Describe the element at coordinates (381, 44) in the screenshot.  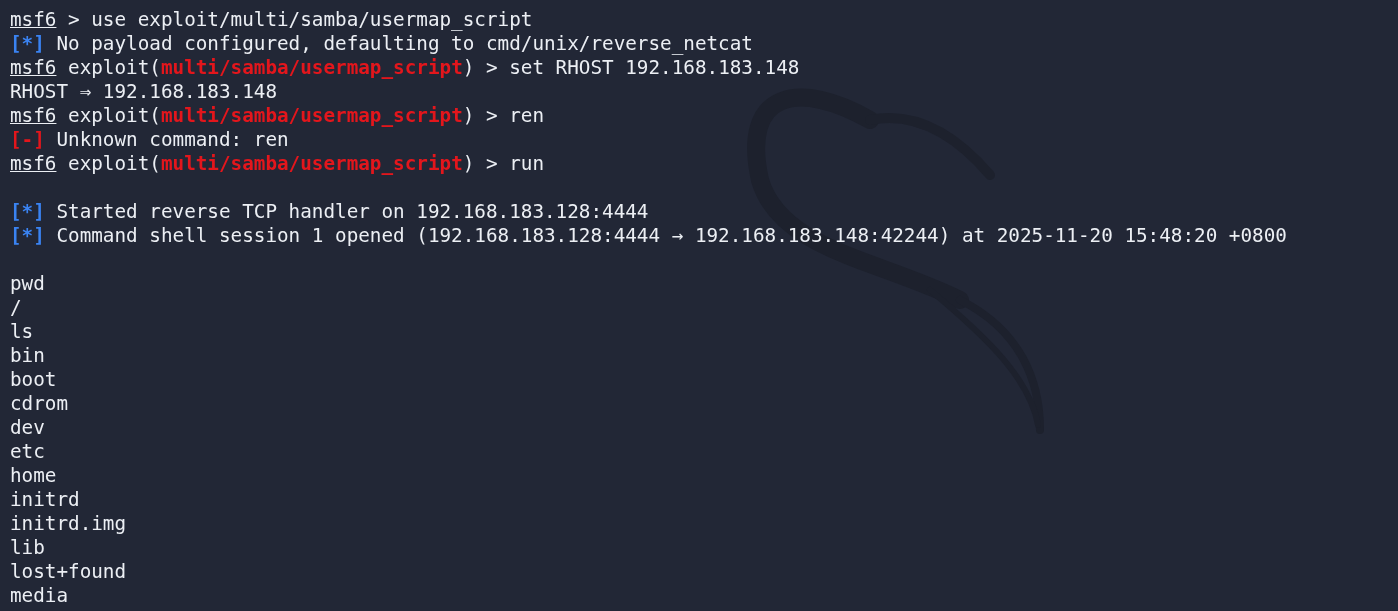
I see `terminal-line: [*] No payload configured, defaulting to cmd/unix/reverse_netcat` at that location.